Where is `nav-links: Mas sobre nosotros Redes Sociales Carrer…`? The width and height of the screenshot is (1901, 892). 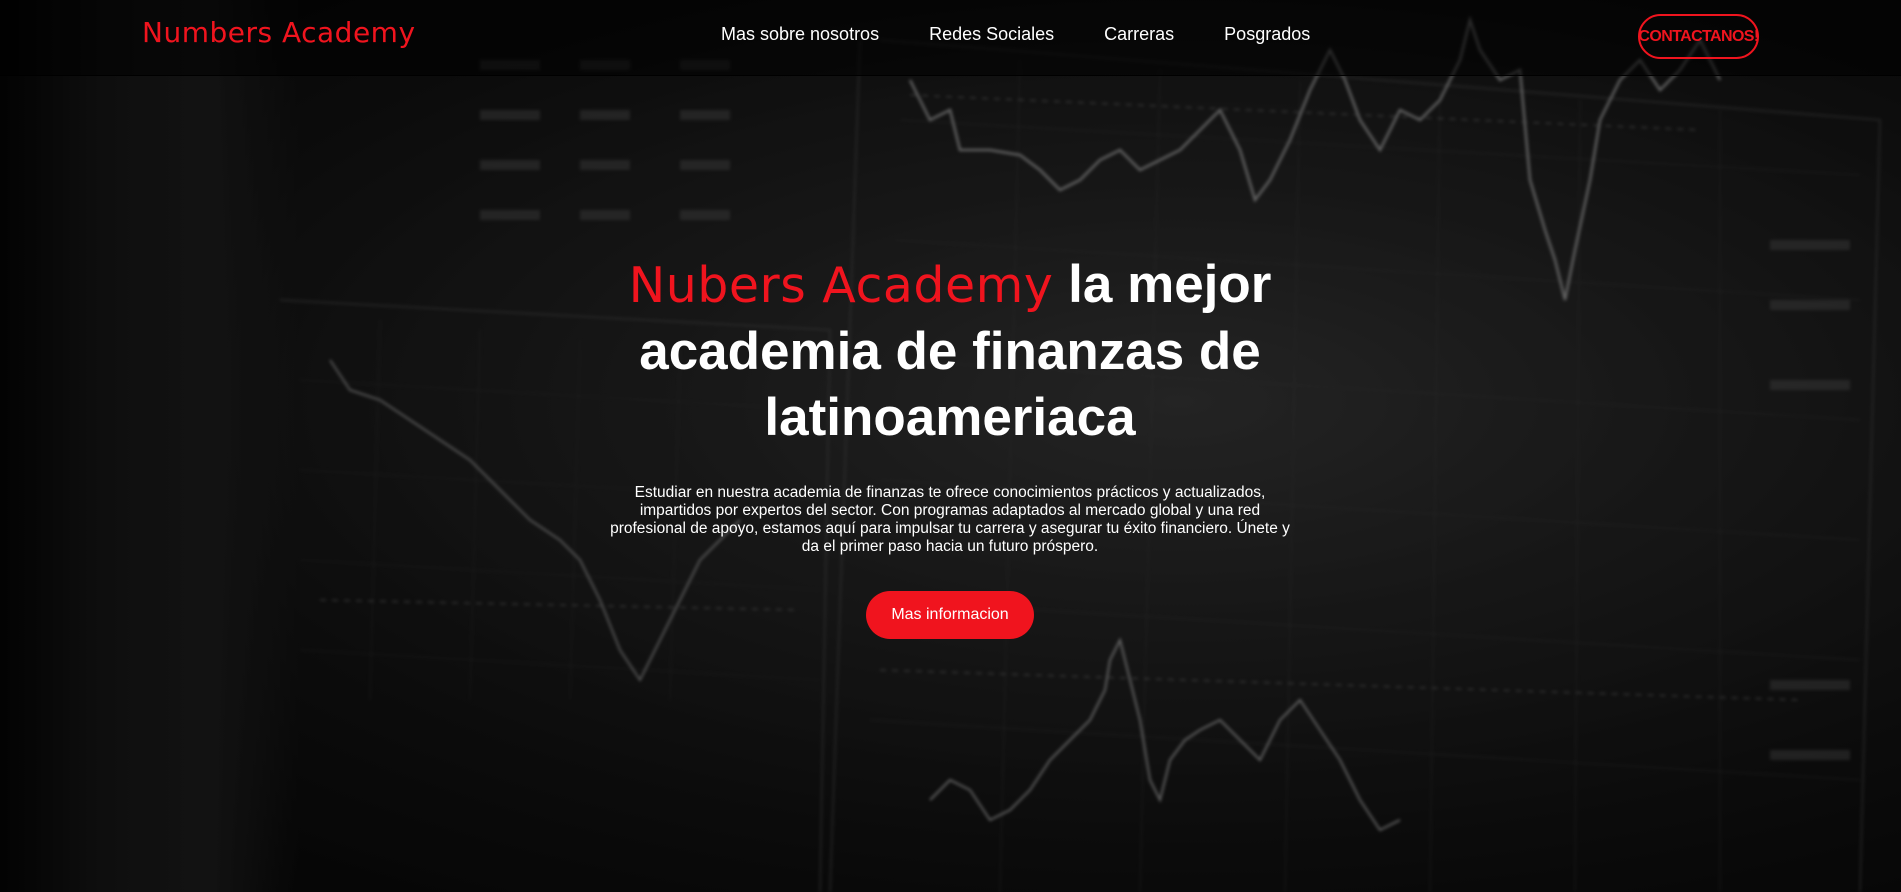 nav-links: Mas sobre nosotros Redes Sociales Carrer… is located at coordinates (1015, 34).